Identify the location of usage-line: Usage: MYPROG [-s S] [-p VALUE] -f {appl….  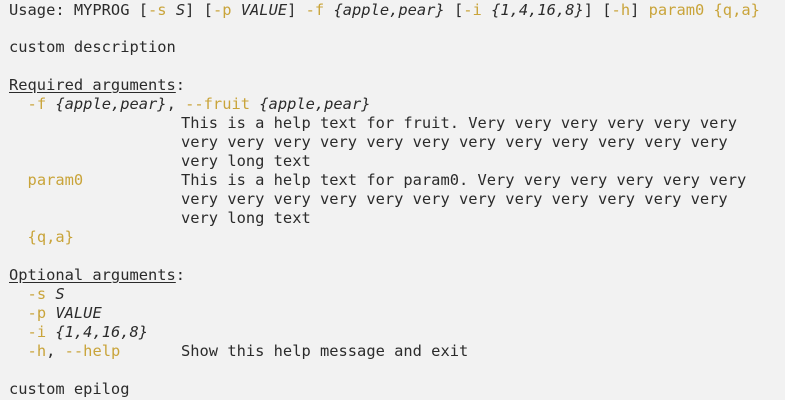
(384, 10).